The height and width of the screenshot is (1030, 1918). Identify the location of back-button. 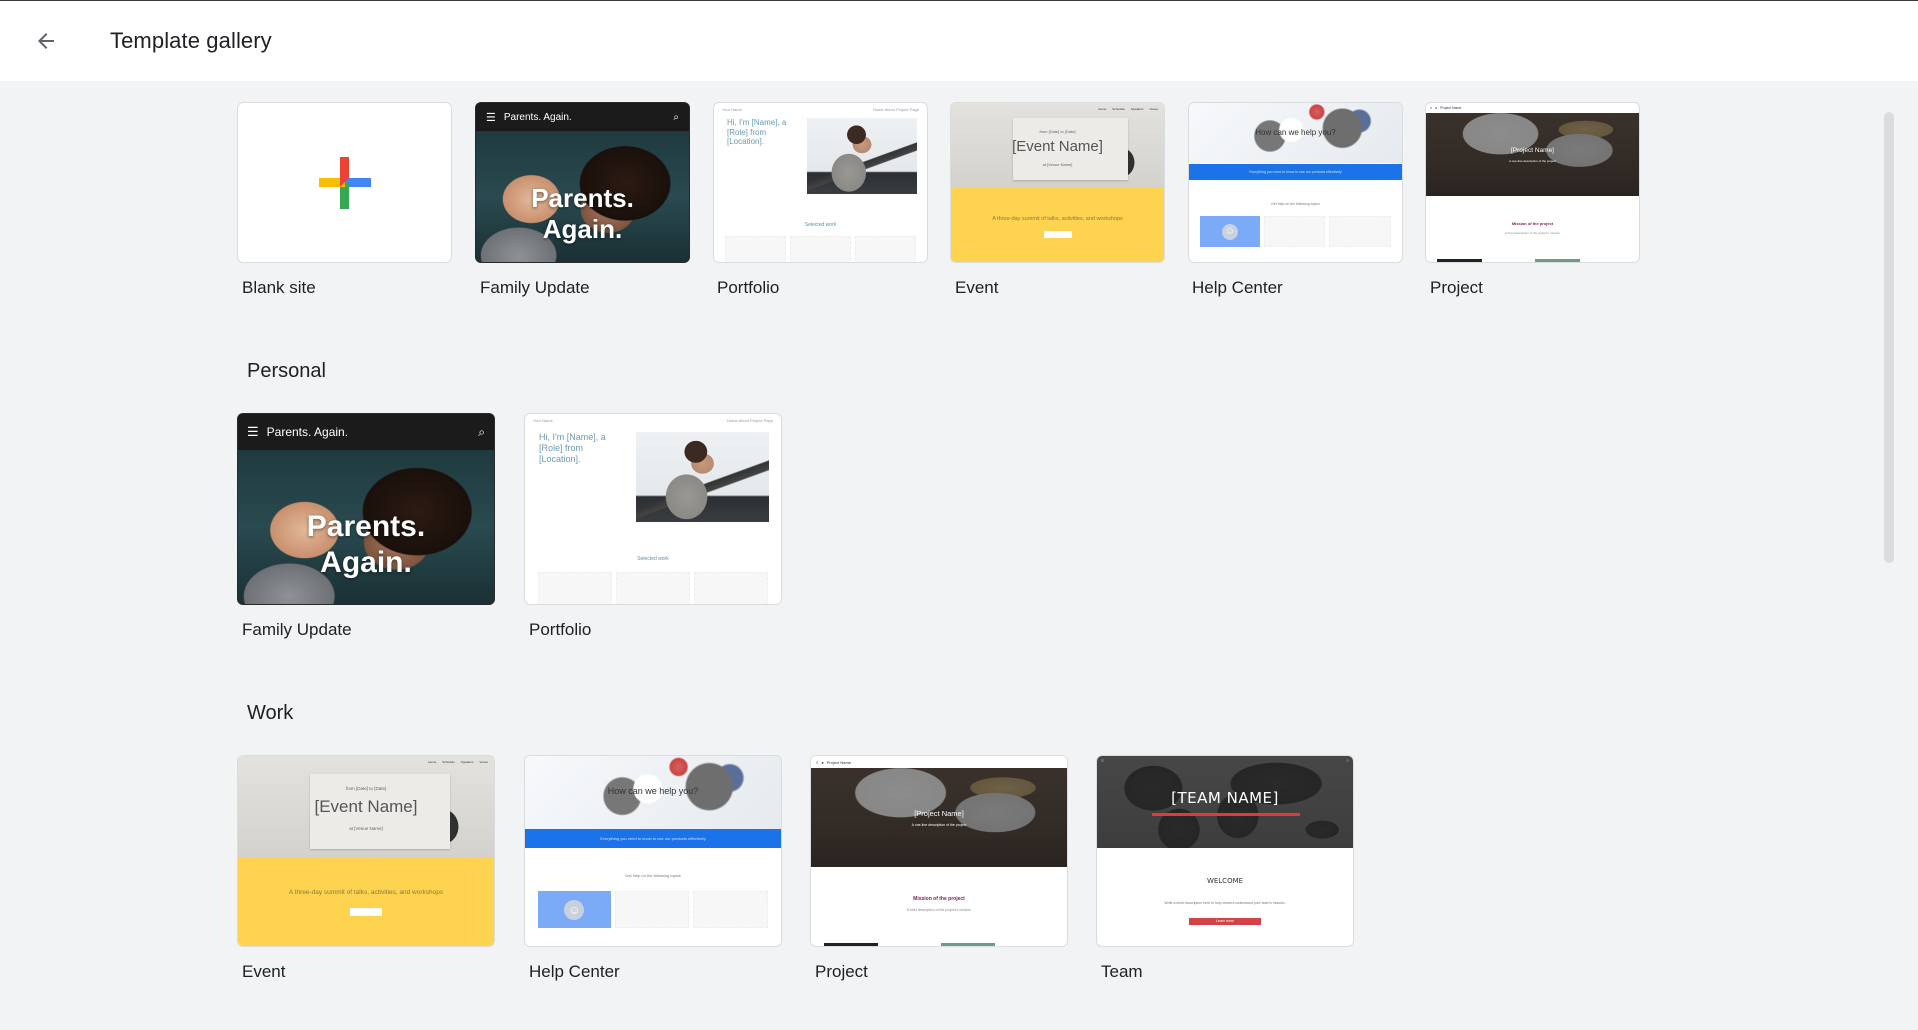
(46, 41).